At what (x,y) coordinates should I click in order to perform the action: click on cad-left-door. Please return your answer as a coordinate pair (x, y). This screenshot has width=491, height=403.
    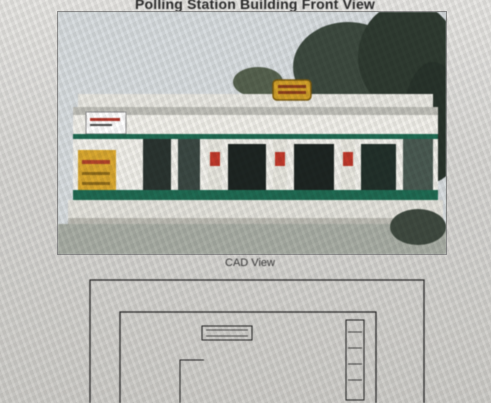
    Looking at the image, I should click on (191, 381).